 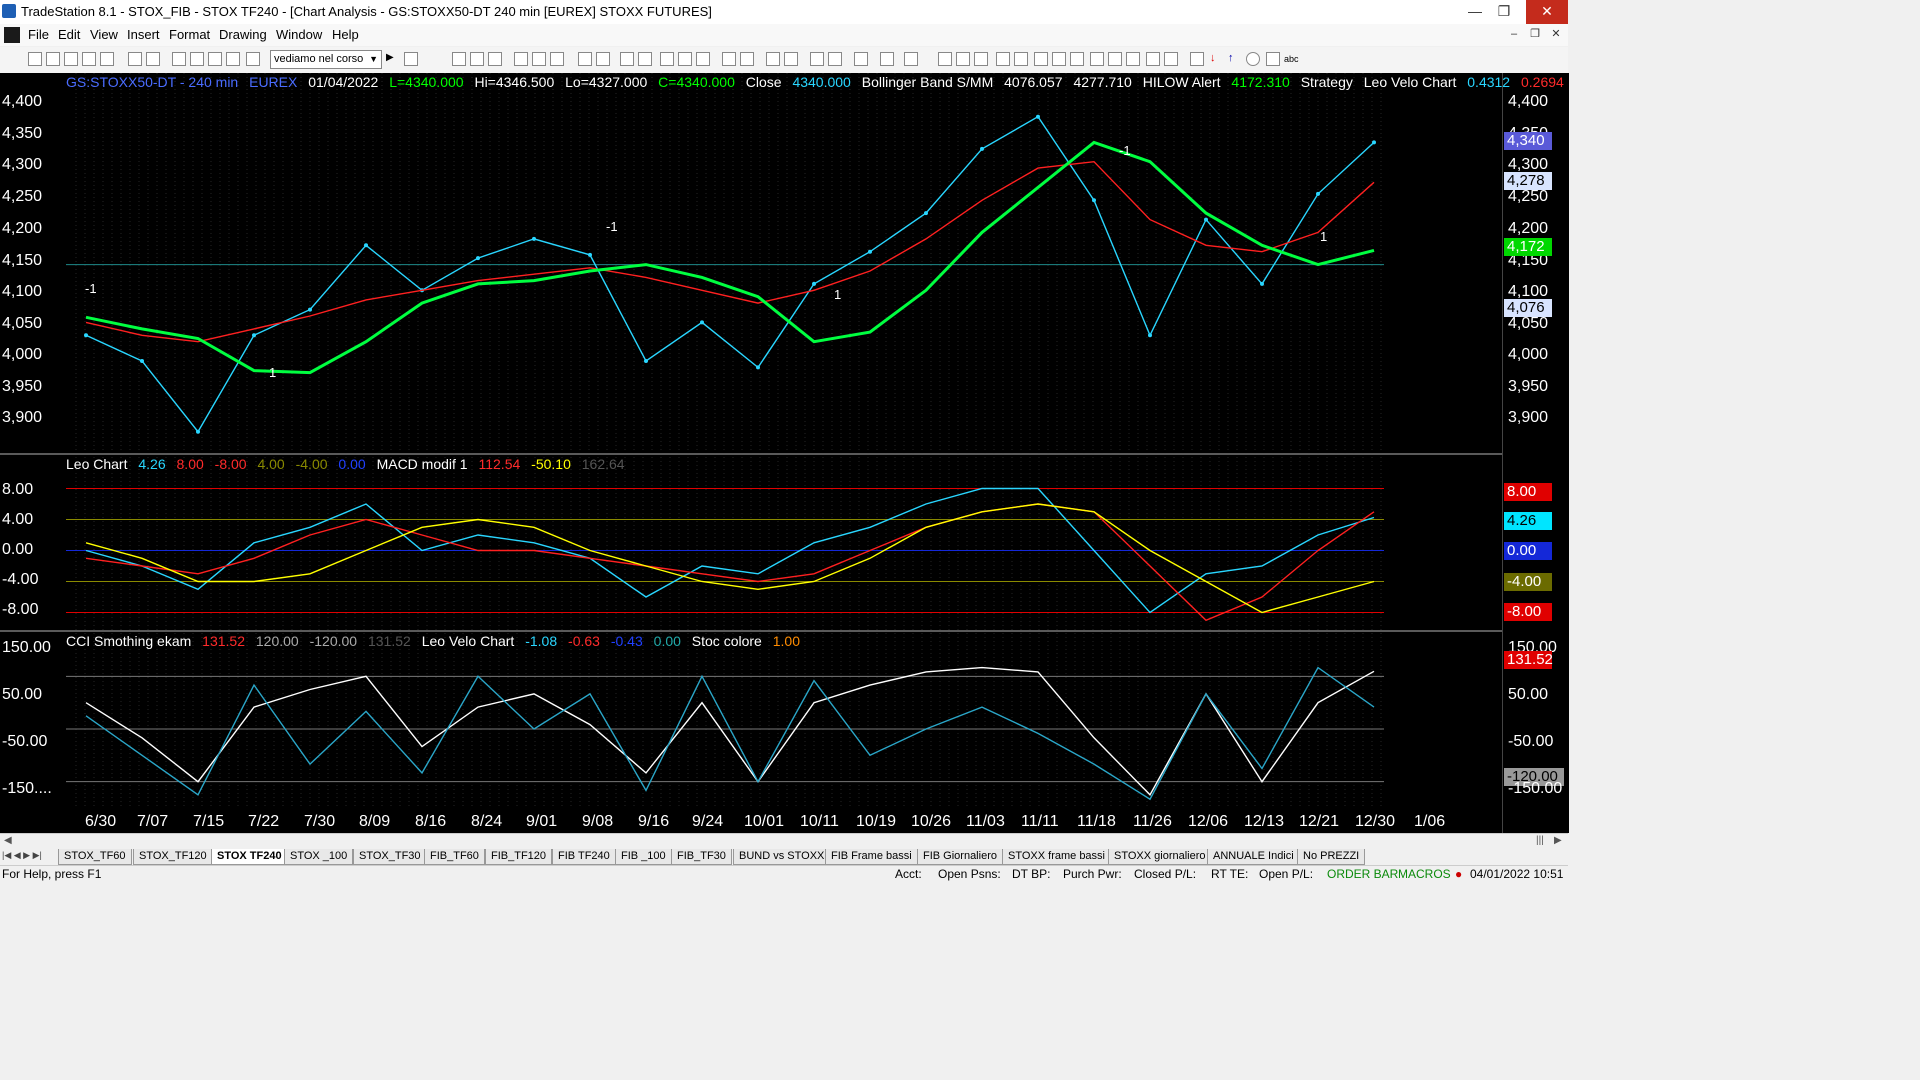 I want to click on mdi-minimize-icon: –, so click(x=1514, y=34).